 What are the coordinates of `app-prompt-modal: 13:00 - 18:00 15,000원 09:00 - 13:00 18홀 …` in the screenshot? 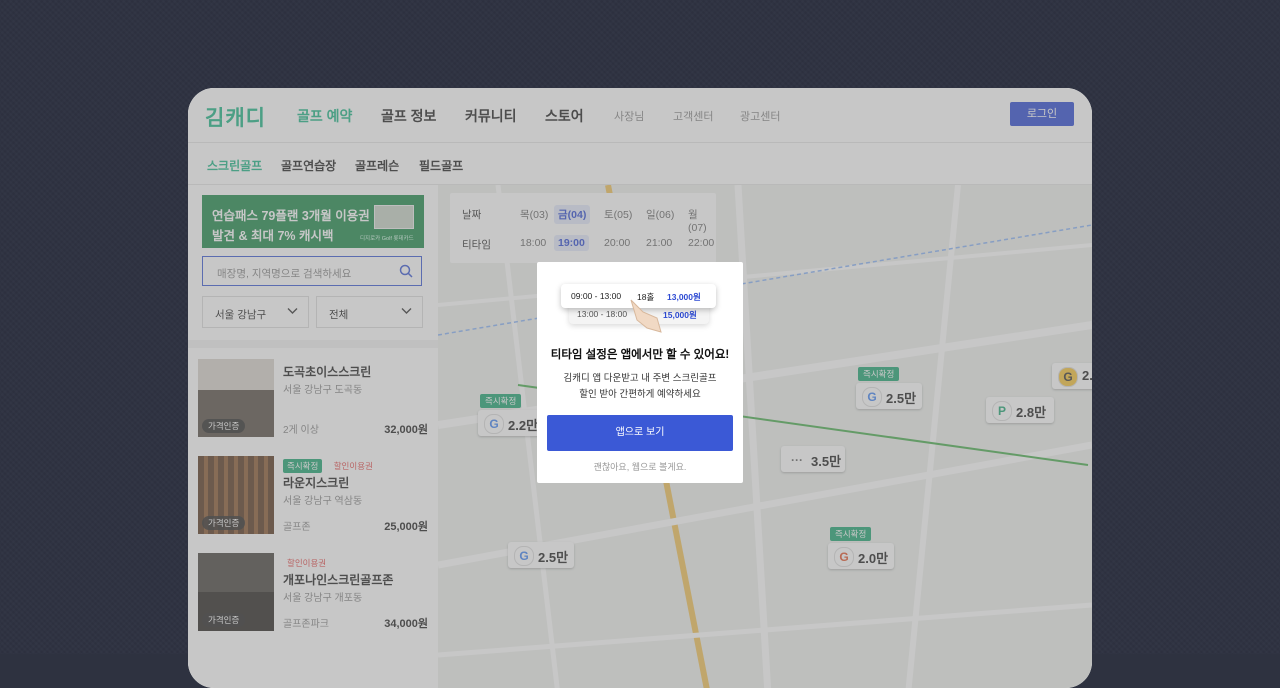 It's located at (640, 372).